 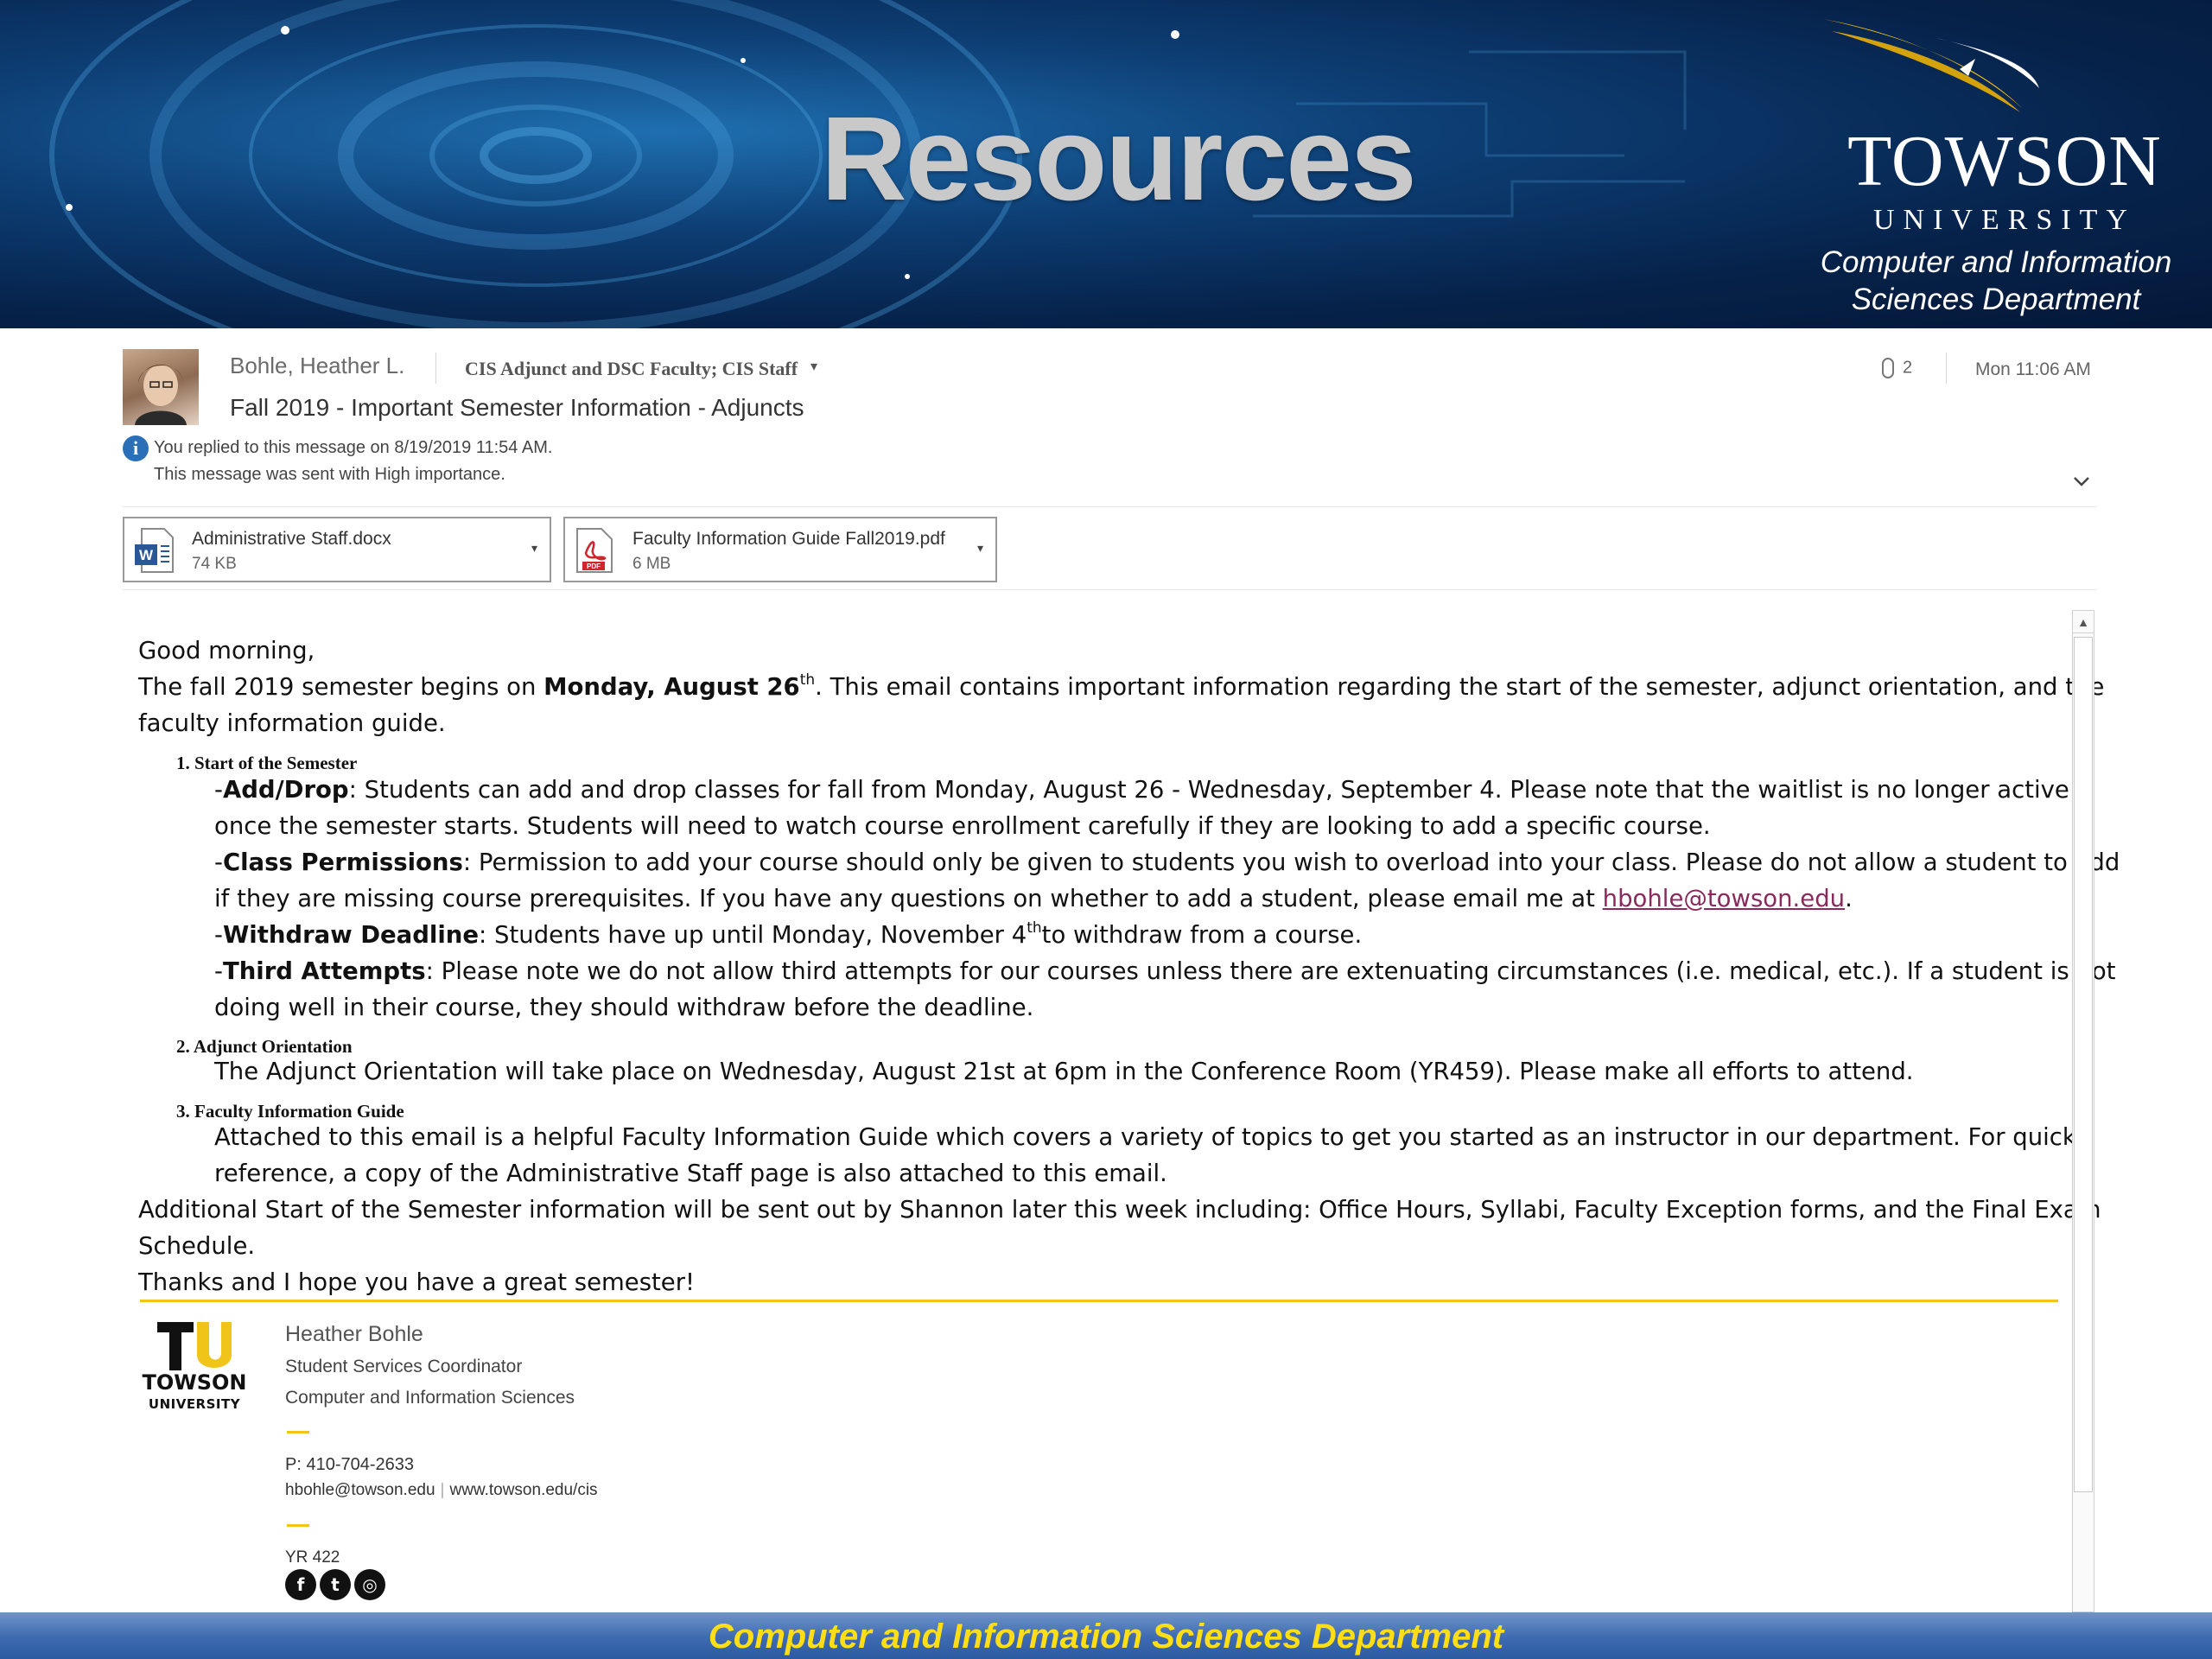 I want to click on signature-phone: P: 410-704-2633, so click(x=350, y=1464).